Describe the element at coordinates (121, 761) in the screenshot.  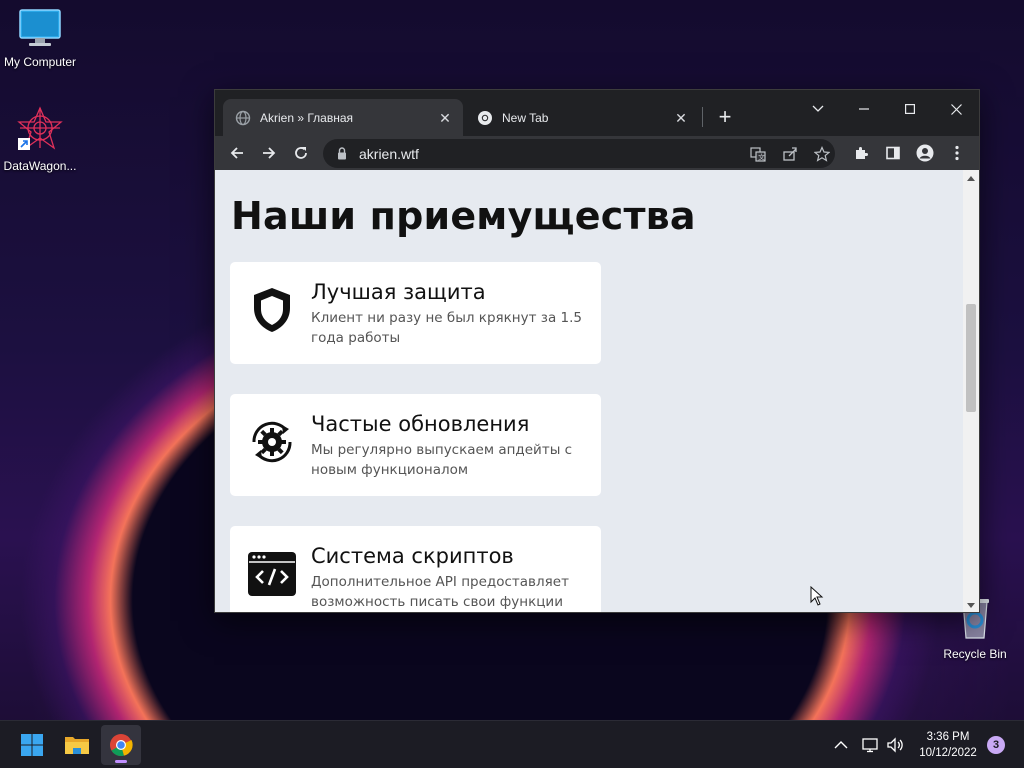
I see `running-indicator` at that location.